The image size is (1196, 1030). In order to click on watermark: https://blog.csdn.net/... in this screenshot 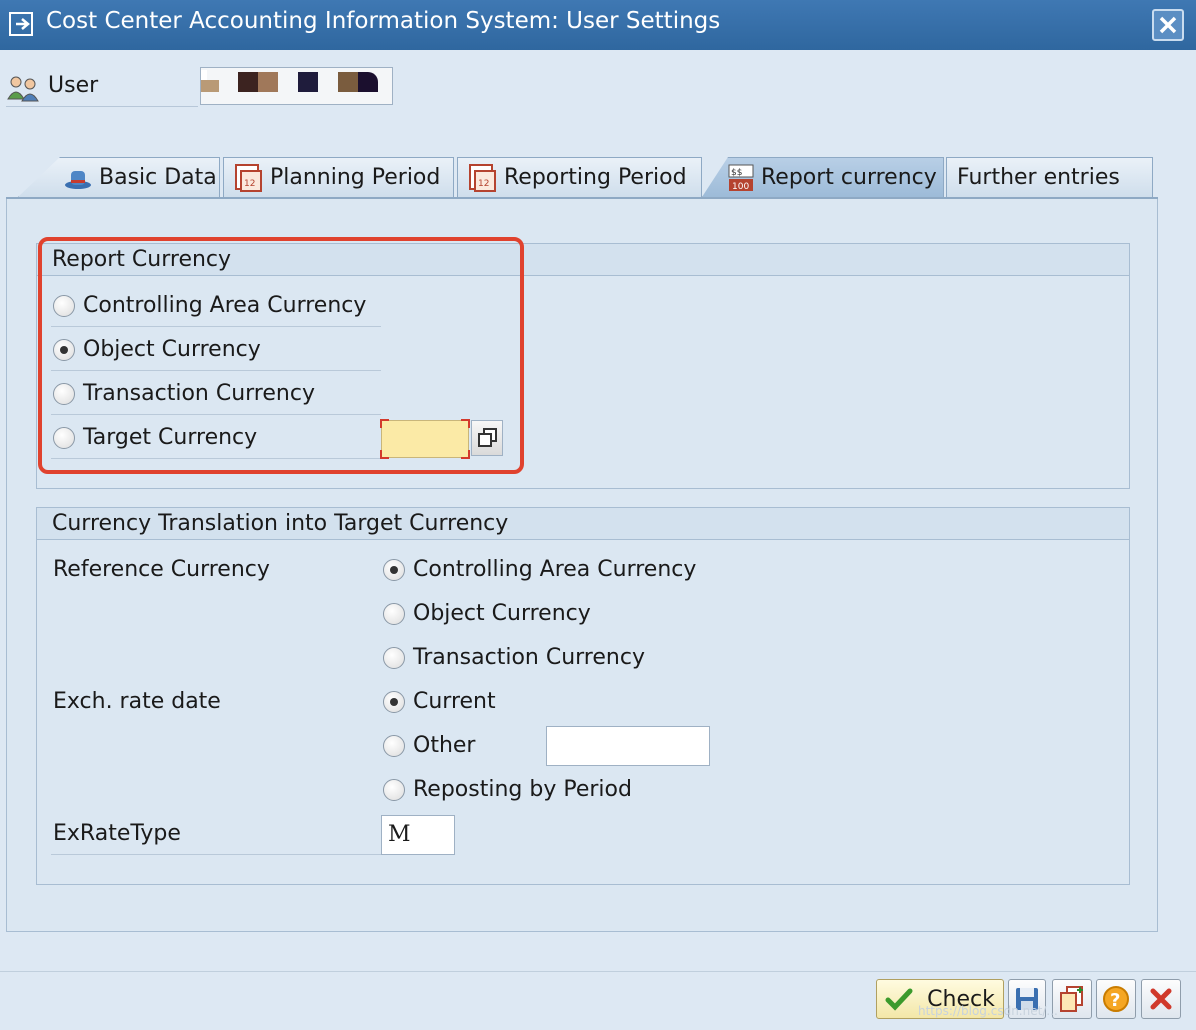, I will do `click(988, 1011)`.